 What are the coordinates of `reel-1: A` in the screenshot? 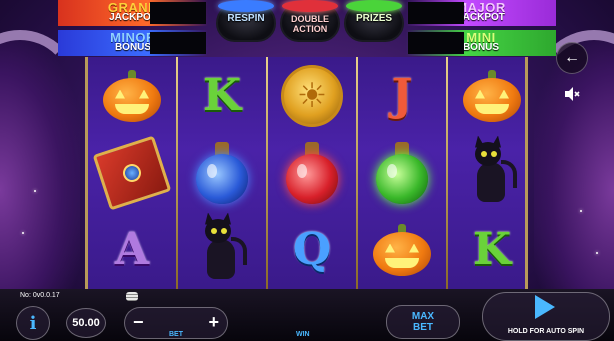 It's located at (132, 173).